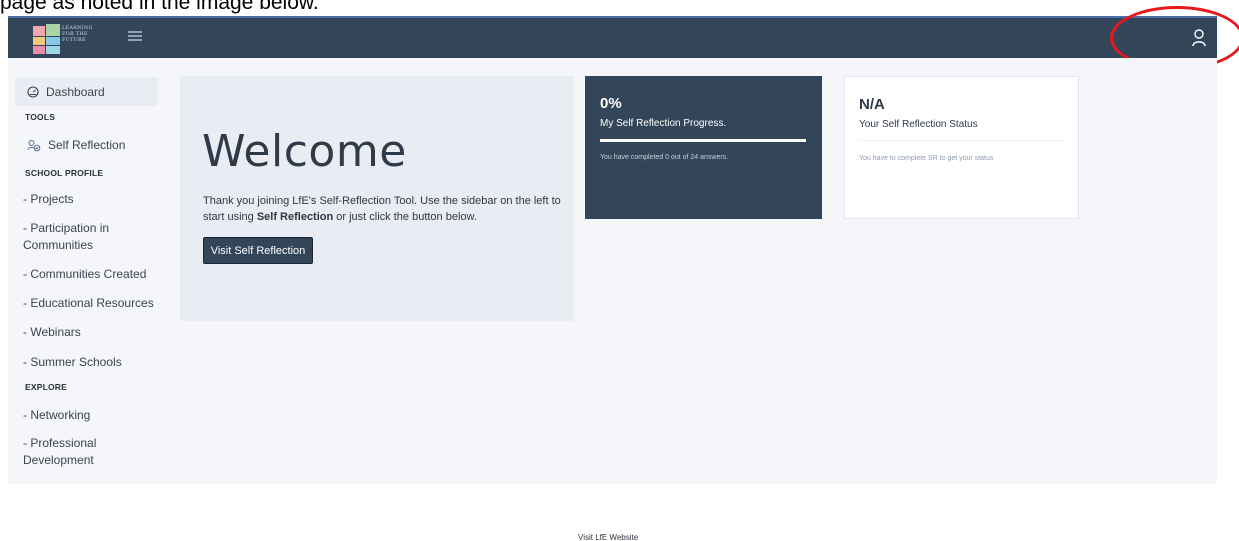 Image resolution: width=1239 pixels, height=541 pixels. Describe the element at coordinates (608, 537) in the screenshot. I see `visit-lfe-website-link: Visit LfE Website` at that location.